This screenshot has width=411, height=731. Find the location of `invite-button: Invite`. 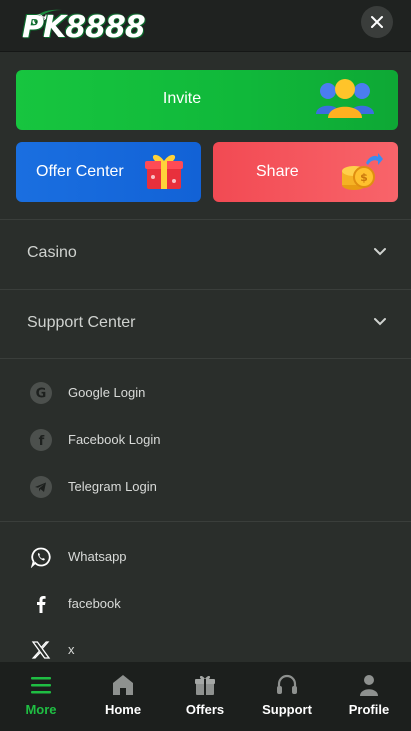

invite-button: Invite is located at coordinates (207, 100).